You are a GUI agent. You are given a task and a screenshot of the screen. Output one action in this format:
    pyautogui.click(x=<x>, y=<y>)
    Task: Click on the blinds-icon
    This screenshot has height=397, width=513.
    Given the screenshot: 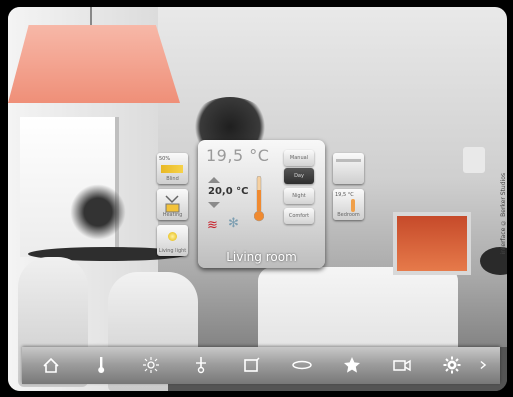 What is the action you would take?
    pyautogui.click(x=251, y=365)
    